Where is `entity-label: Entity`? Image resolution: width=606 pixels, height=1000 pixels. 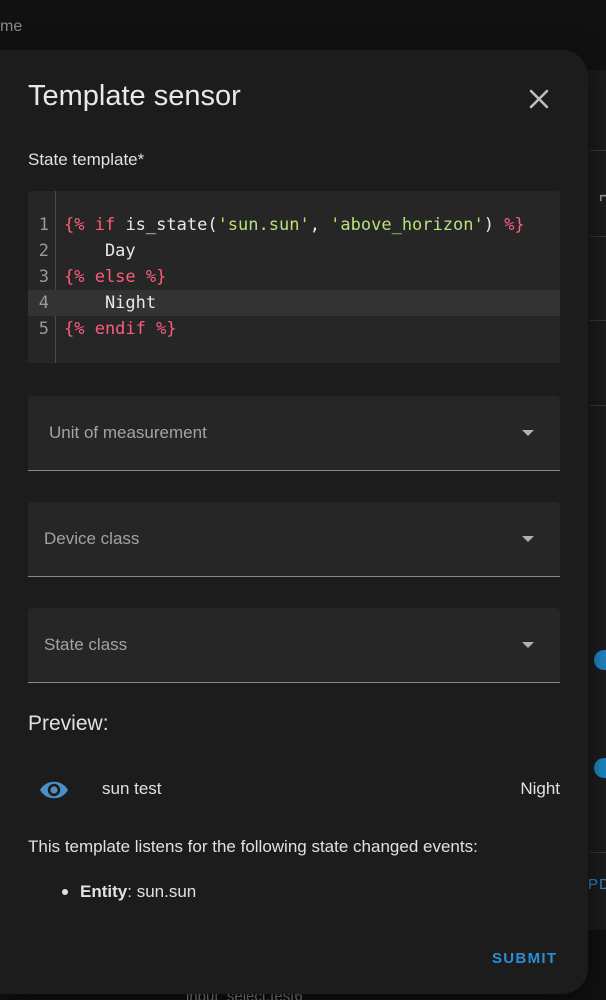
entity-label: Entity is located at coordinates (104, 891).